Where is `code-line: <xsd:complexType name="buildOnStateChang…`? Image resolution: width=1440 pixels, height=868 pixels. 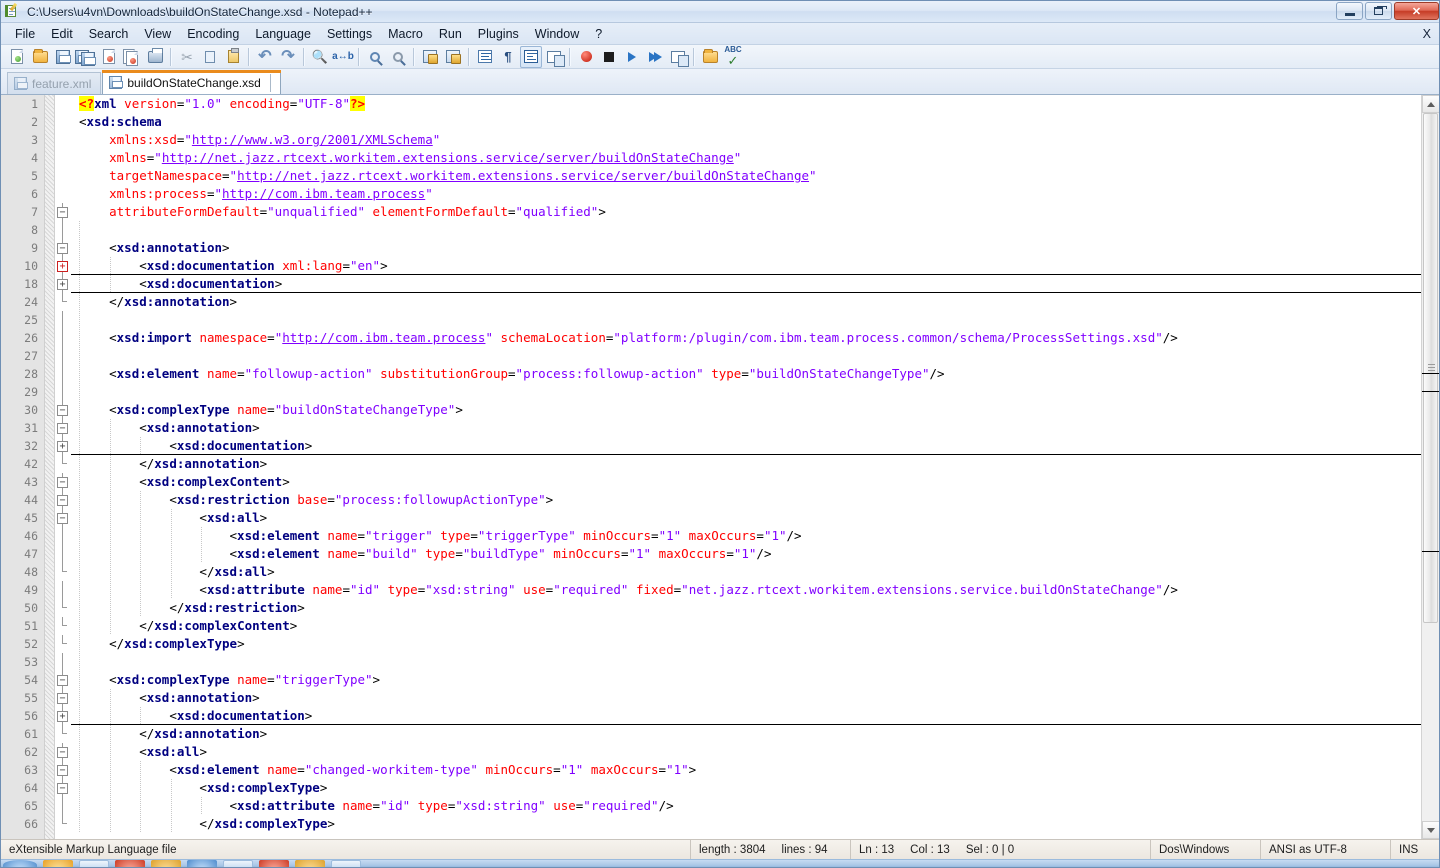 code-line: <xsd:complexType name="buildOnStateChang… is located at coordinates (755, 410).